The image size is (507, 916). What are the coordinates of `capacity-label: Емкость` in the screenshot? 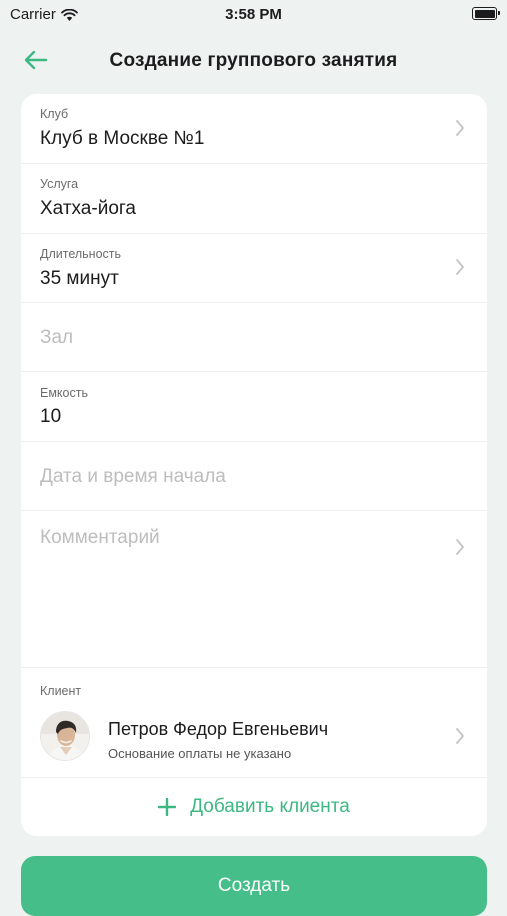 It's located at (64, 393).